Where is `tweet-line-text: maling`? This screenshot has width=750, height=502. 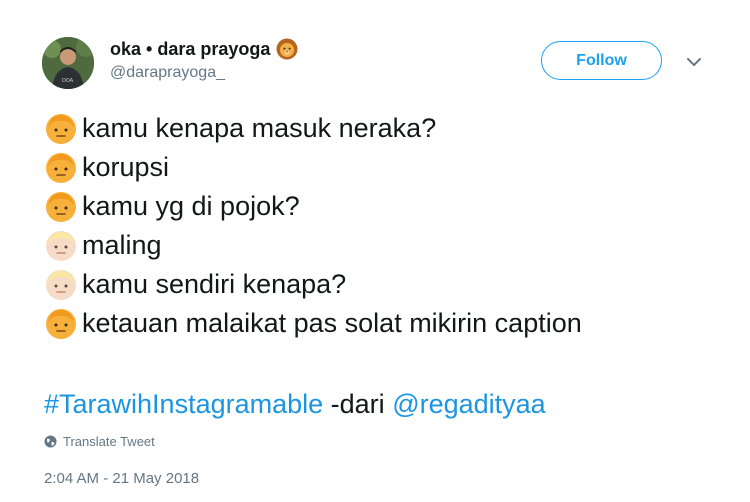
tweet-line-text: maling is located at coordinates (122, 245).